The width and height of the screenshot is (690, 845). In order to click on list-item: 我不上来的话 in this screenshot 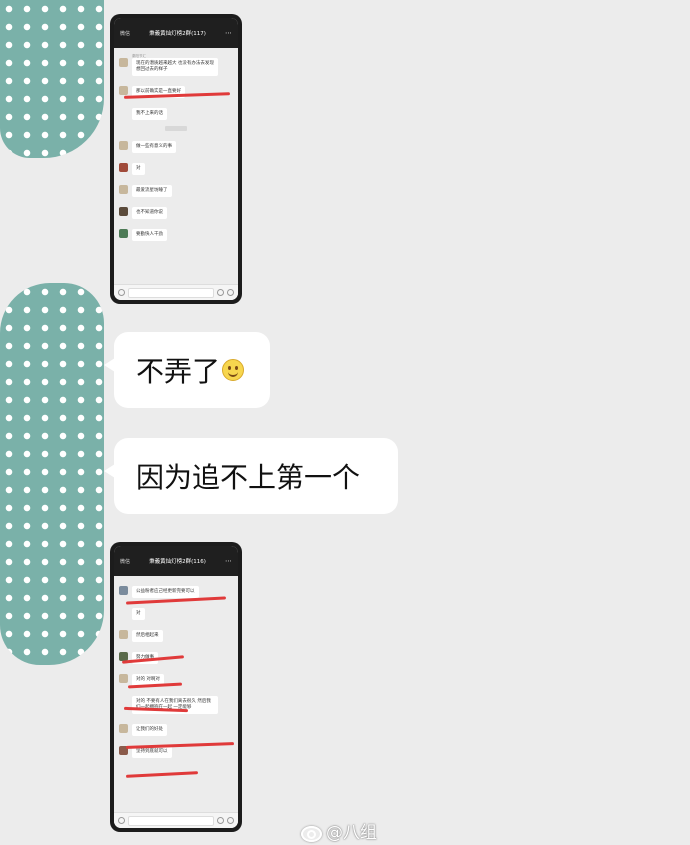, I will do `click(176, 112)`.